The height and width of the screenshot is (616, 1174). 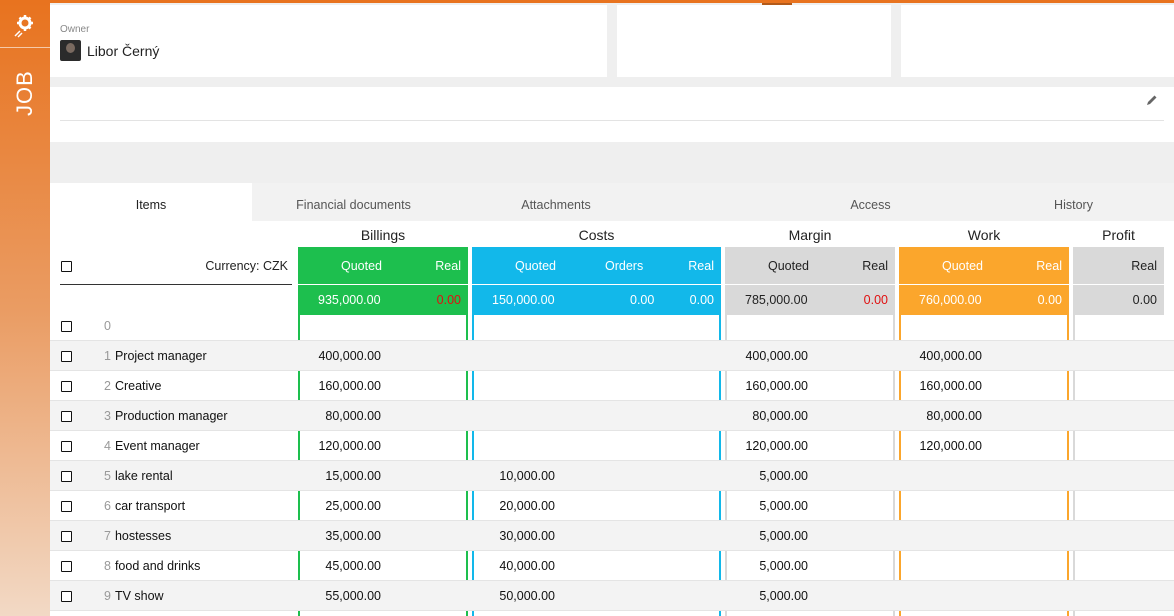 I want to click on item-label: 0, so click(x=109, y=326).